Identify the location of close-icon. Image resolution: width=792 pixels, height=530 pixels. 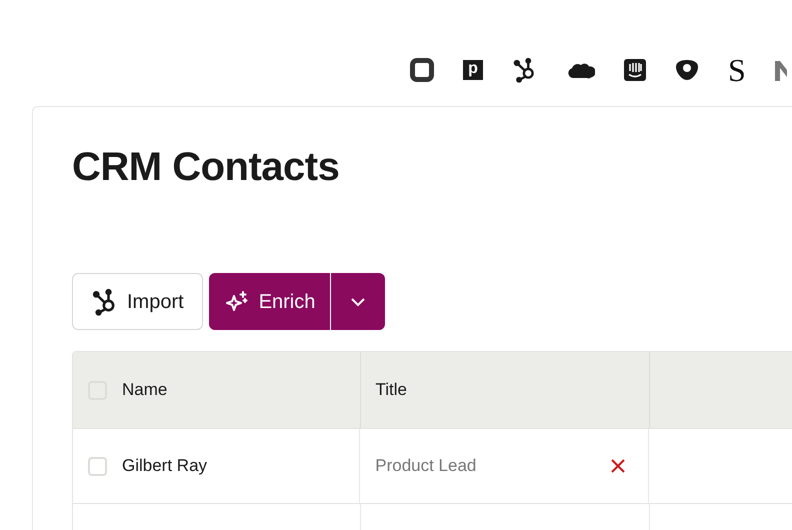
(618, 466).